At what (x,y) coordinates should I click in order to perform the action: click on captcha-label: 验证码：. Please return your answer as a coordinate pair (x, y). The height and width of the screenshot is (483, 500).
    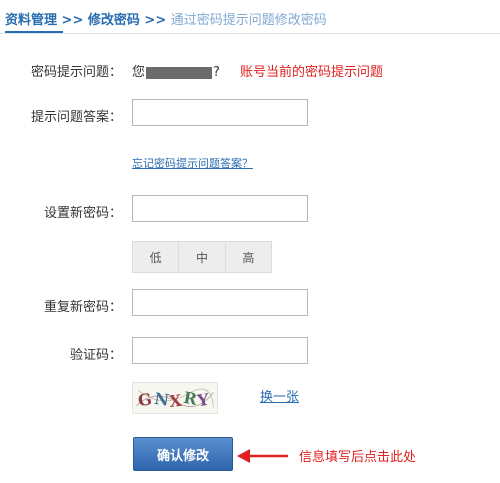
    Looking at the image, I should click on (95, 355).